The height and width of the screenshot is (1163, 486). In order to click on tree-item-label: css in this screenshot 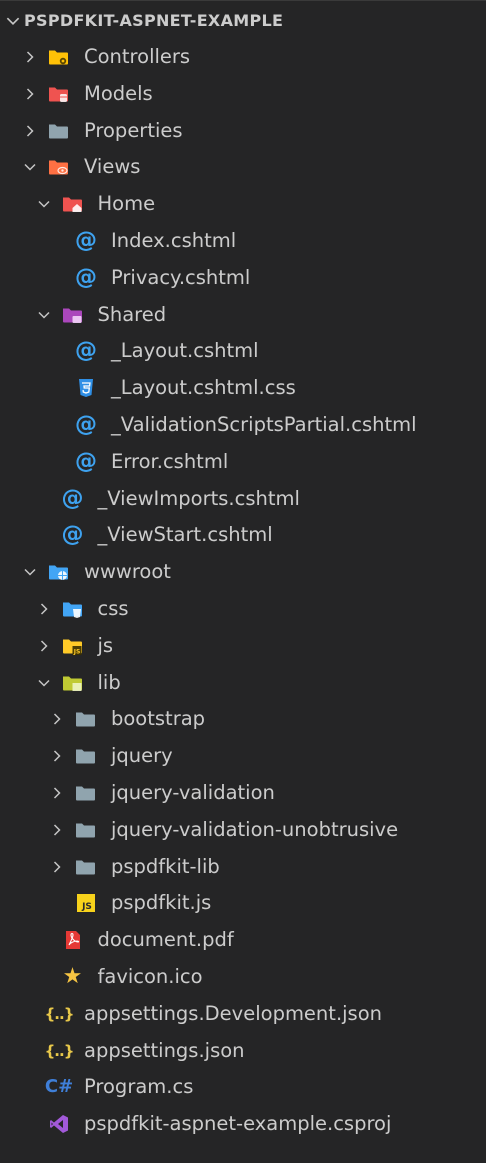, I will do `click(113, 608)`.